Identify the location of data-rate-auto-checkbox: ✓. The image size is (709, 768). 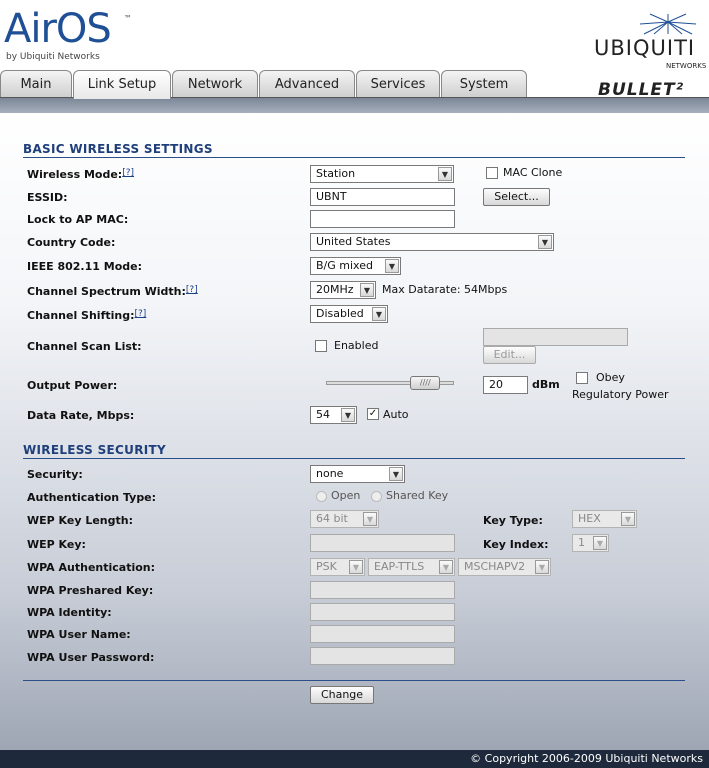
(373, 414).